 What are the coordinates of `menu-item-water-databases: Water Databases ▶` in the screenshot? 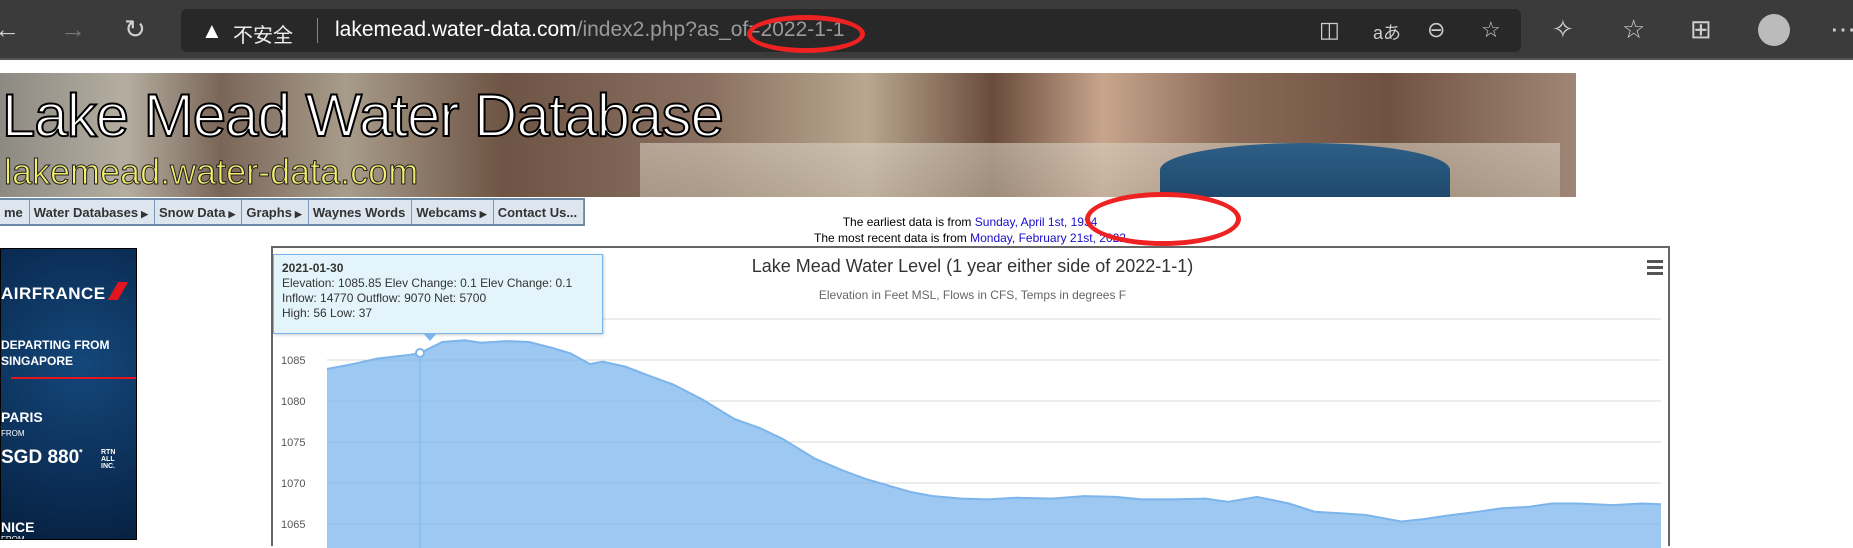 It's located at (93, 212).